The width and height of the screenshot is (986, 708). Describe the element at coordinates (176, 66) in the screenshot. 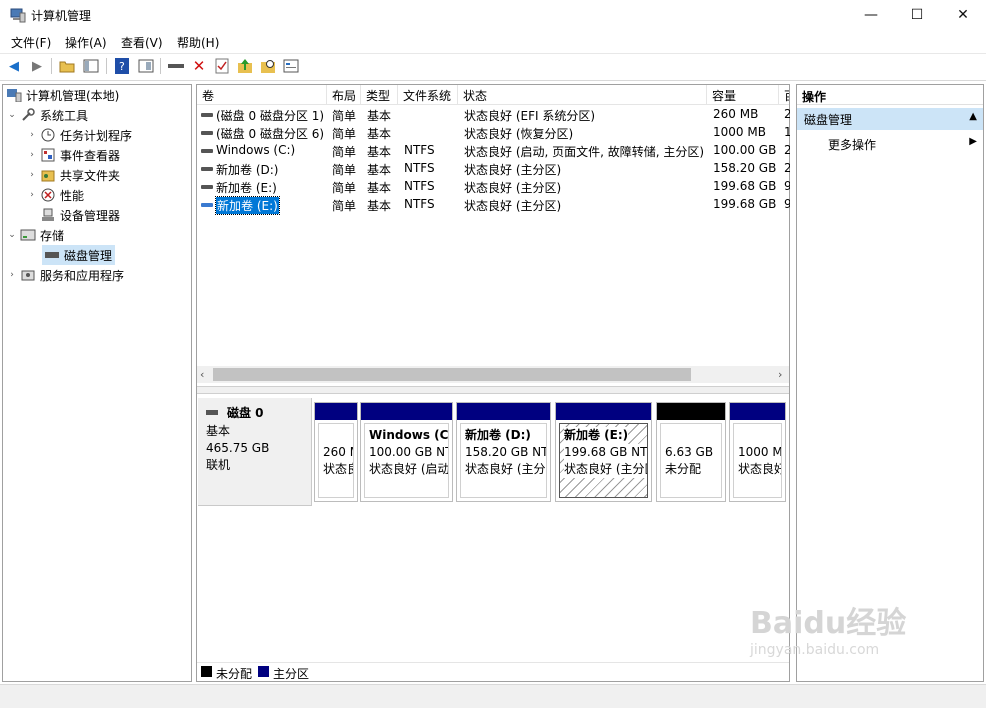

I see `connect-icon` at that location.